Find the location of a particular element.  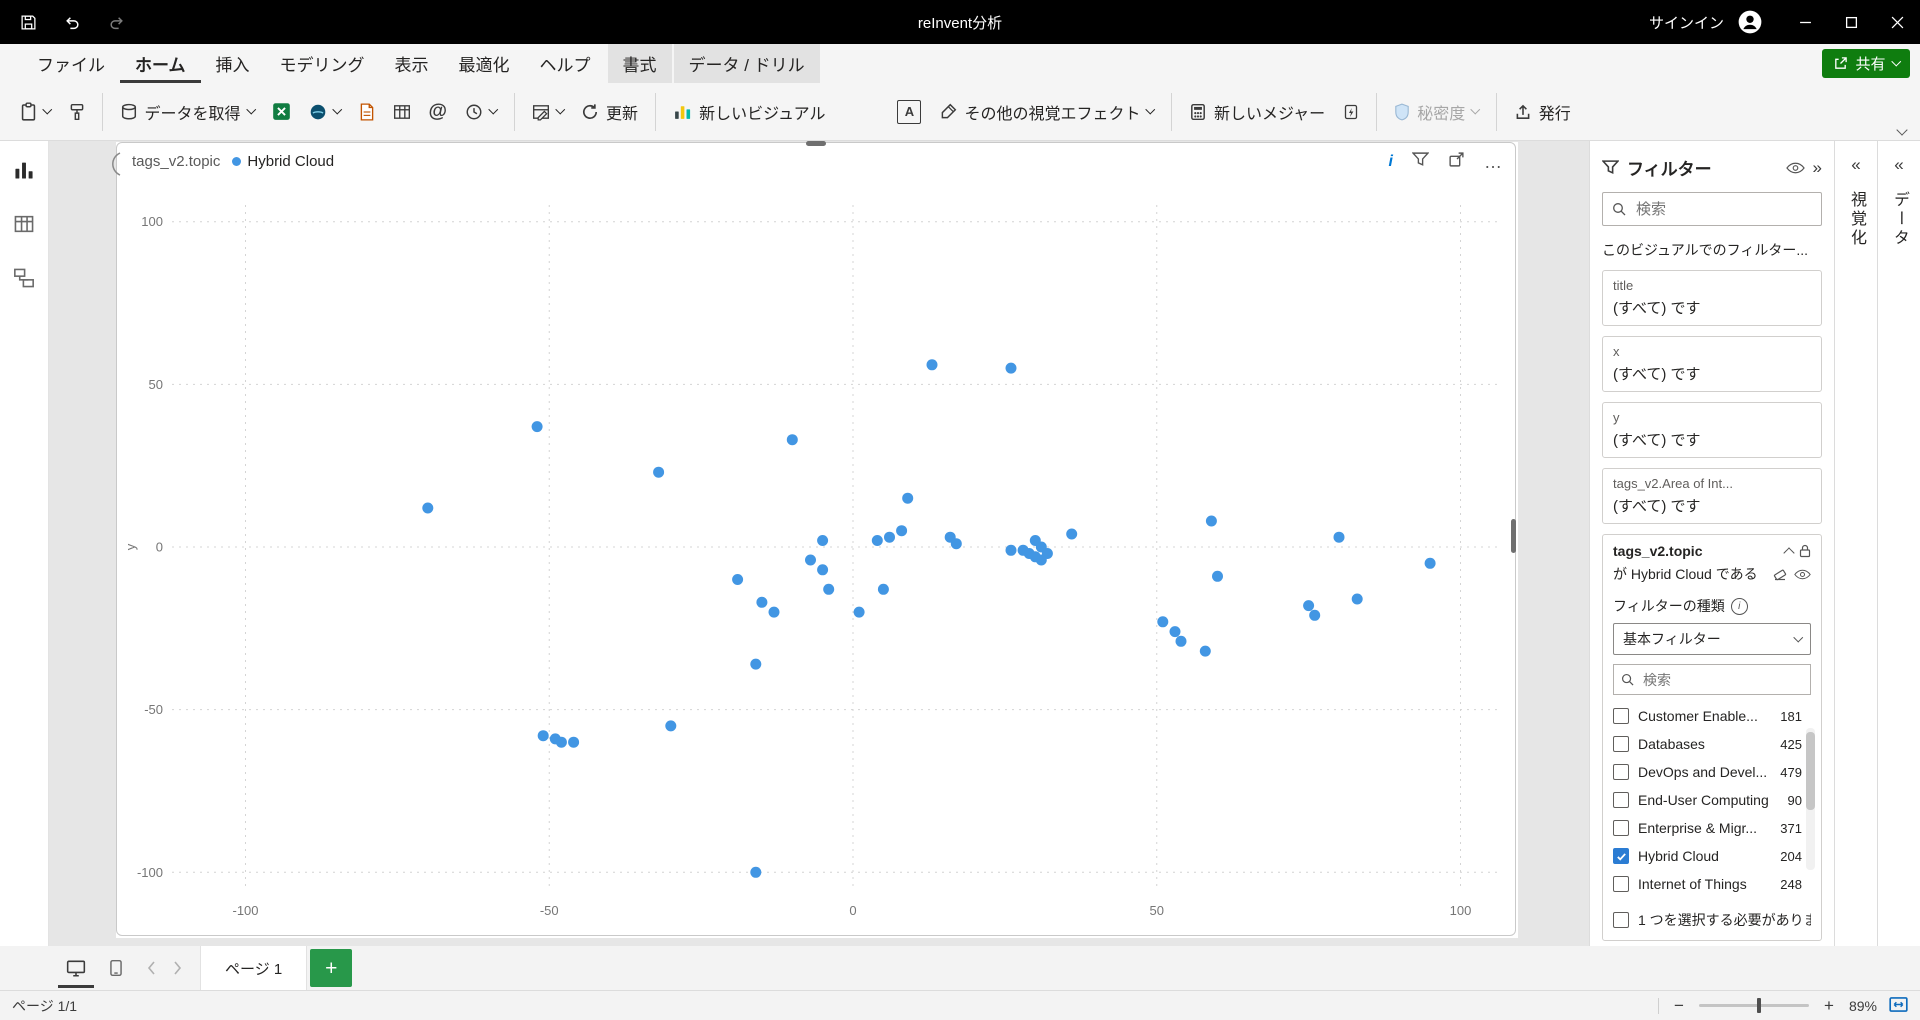

share-button: 共有 is located at coordinates (1866, 63).